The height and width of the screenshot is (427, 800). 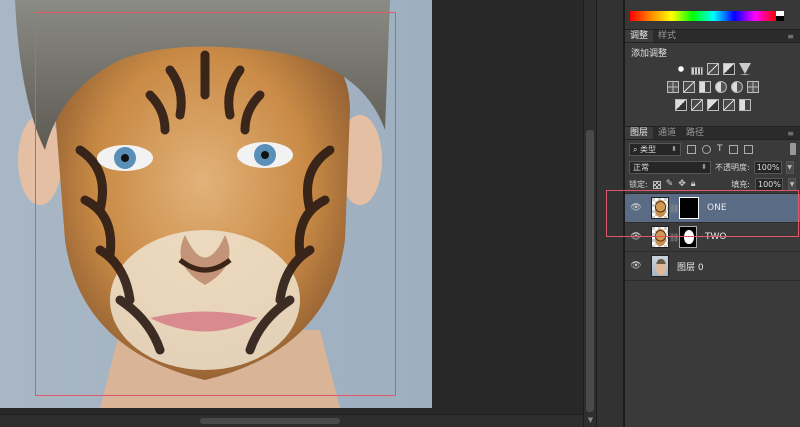 I want to click on opacity-label: 不透明度:, so click(x=732, y=167).